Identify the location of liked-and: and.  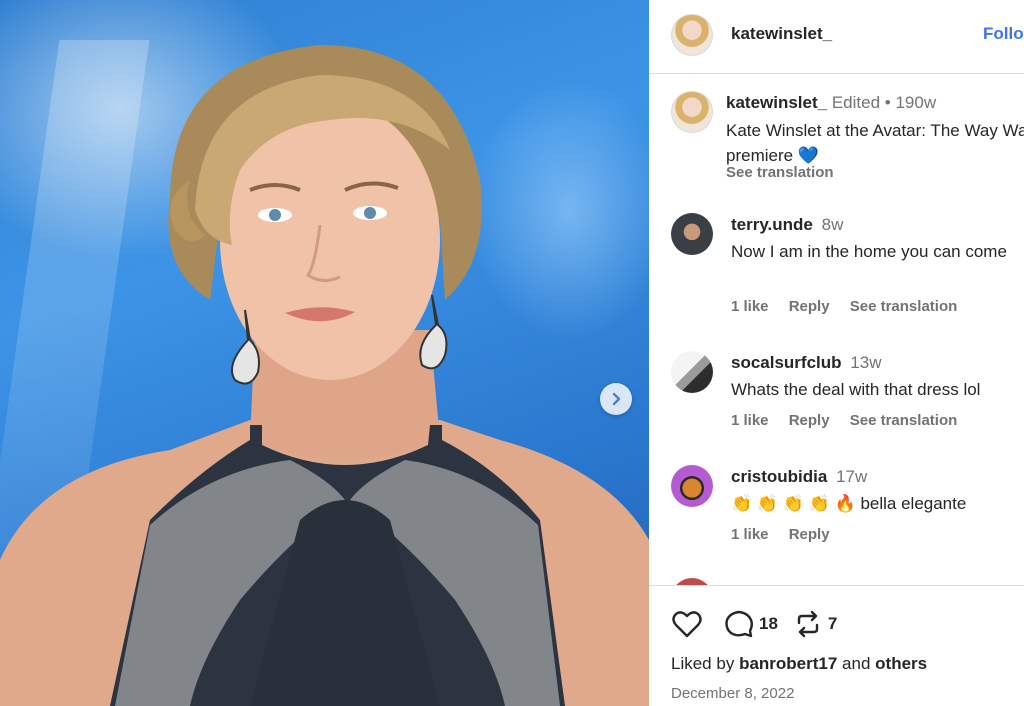
(856, 663).